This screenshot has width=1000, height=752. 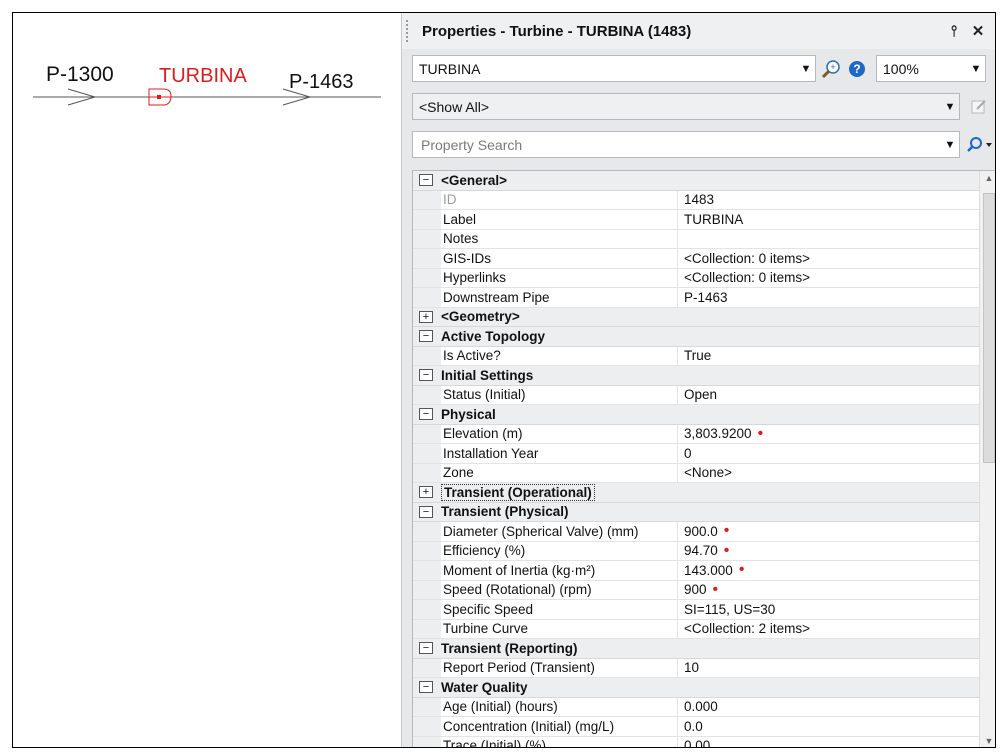 I want to click on property-row: Hyperlinks <Collection: 0 items>, so click(x=696, y=278).